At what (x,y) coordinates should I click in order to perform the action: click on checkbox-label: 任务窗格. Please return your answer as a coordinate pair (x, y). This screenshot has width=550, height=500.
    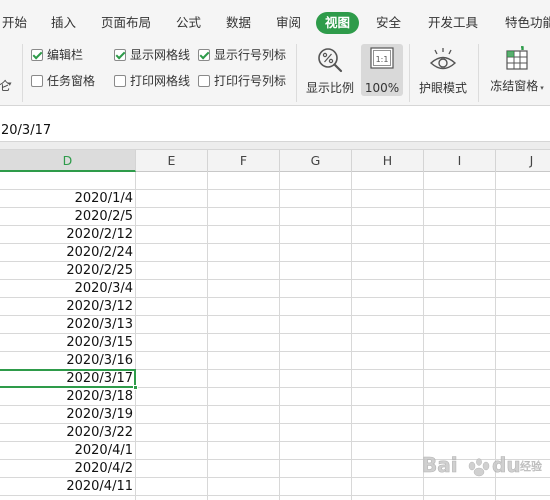
    Looking at the image, I should click on (71, 81).